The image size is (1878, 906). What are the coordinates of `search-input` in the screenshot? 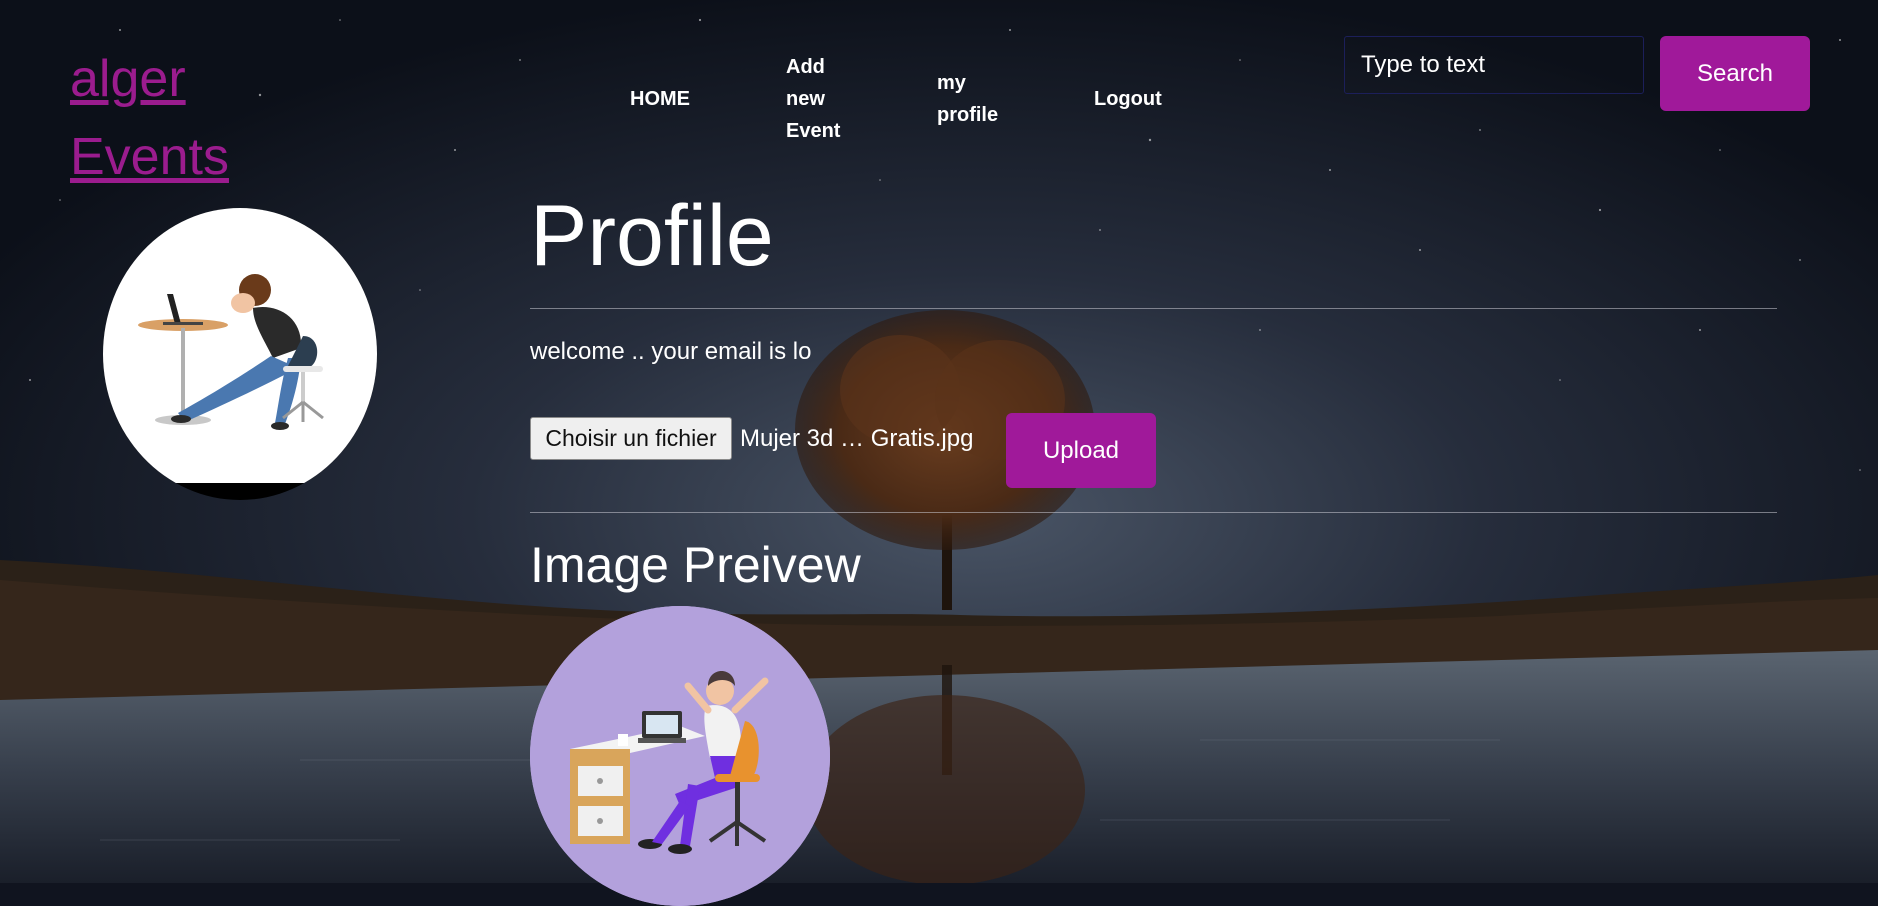 It's located at (1494, 65).